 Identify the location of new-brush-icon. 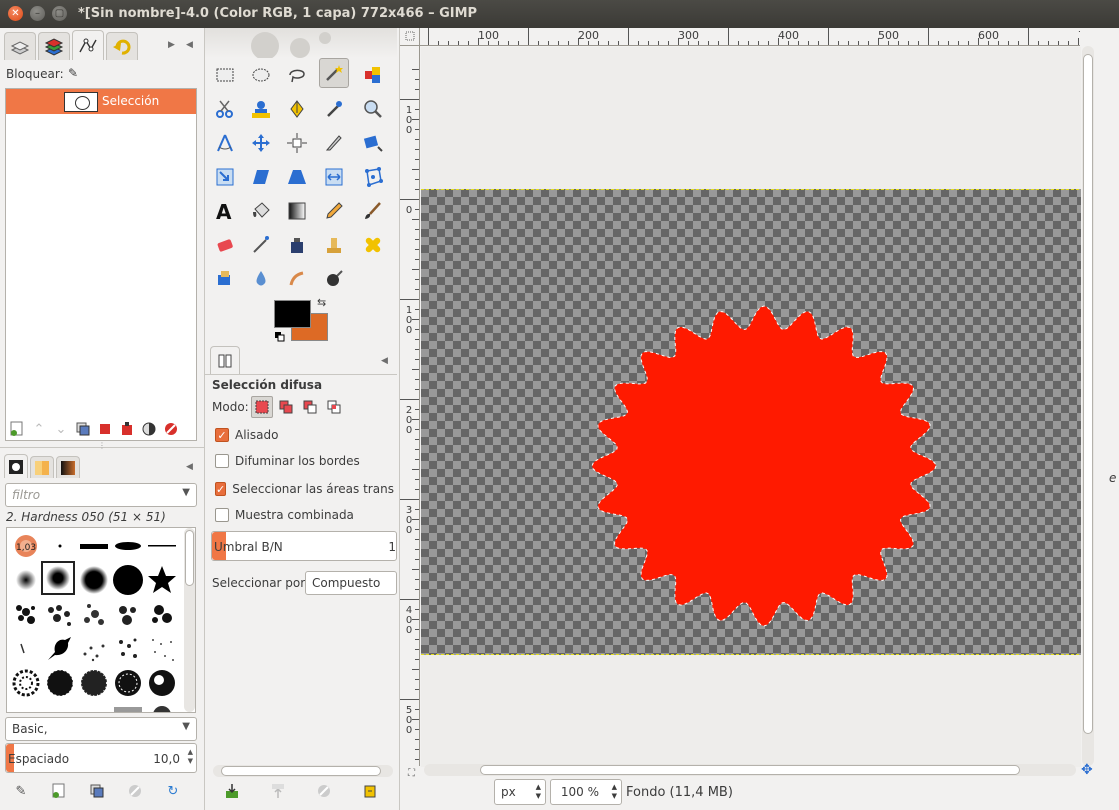
(59, 791).